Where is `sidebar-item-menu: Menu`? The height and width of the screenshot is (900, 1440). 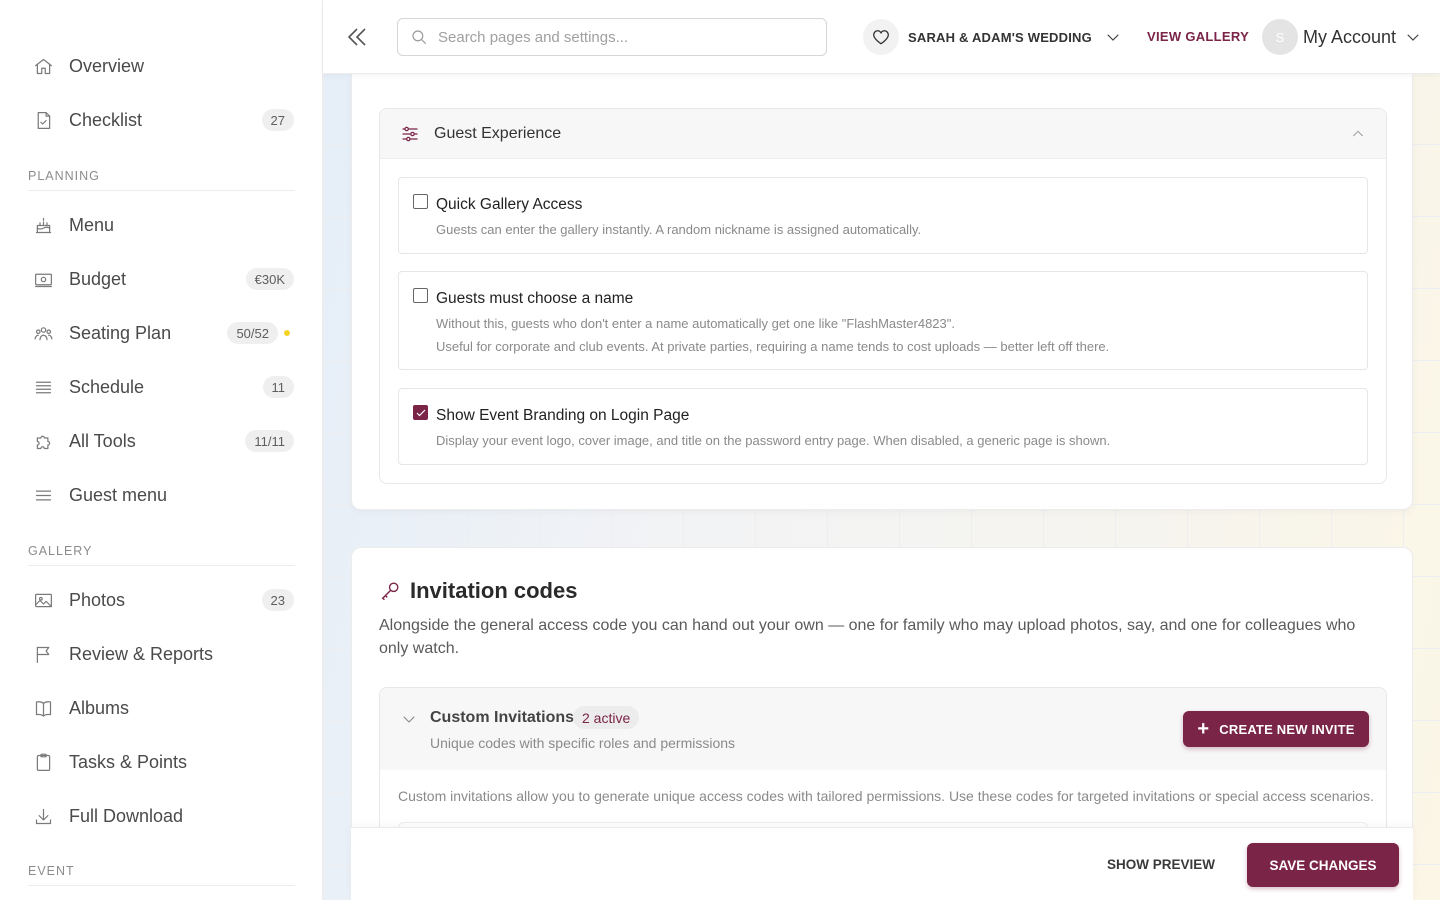 sidebar-item-menu: Menu is located at coordinates (161, 225).